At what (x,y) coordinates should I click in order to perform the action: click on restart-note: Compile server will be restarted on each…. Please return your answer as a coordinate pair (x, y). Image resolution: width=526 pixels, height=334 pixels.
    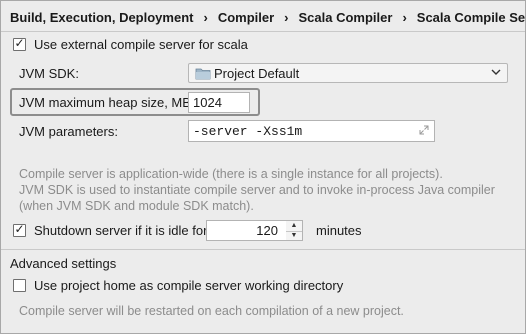
    Looking at the image, I should click on (211, 311).